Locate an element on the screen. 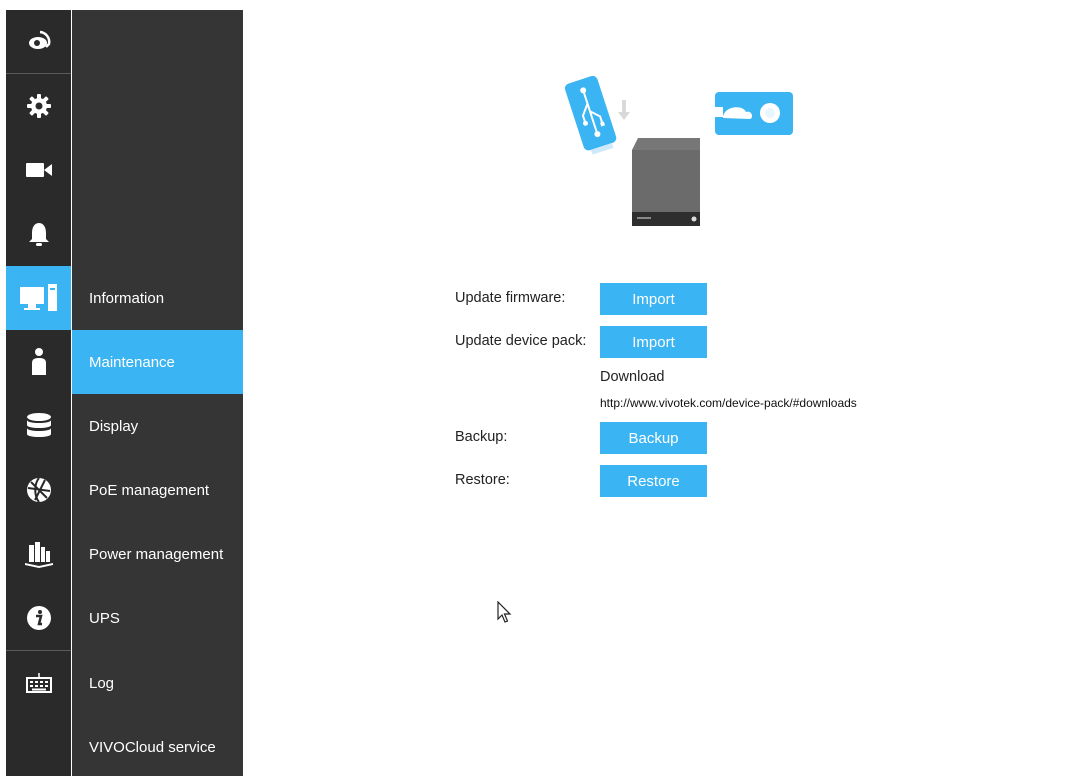 This screenshot has height=776, width=1082. download-title: Download is located at coordinates (632, 377).